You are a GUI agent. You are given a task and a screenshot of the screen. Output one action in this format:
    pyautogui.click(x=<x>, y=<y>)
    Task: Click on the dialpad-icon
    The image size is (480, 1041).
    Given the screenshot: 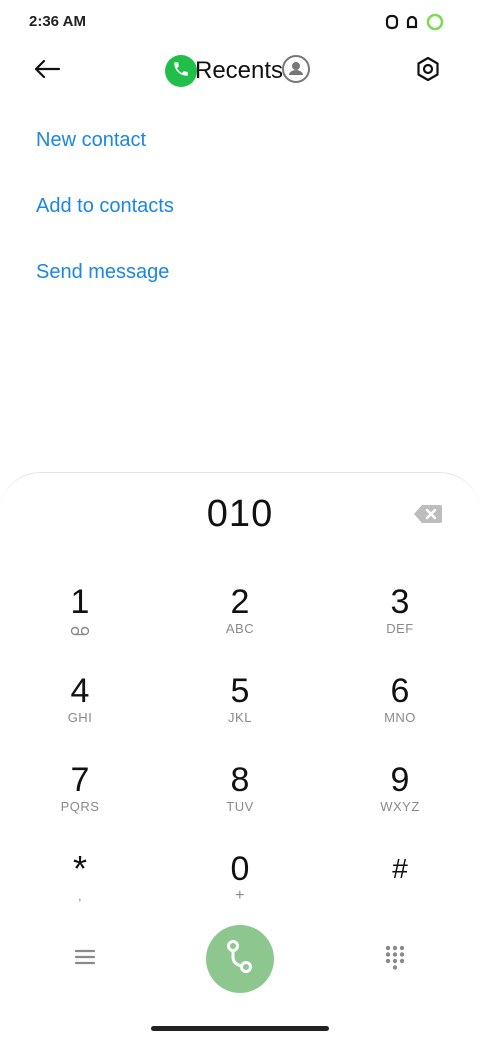 What is the action you would take?
    pyautogui.click(x=395, y=960)
    